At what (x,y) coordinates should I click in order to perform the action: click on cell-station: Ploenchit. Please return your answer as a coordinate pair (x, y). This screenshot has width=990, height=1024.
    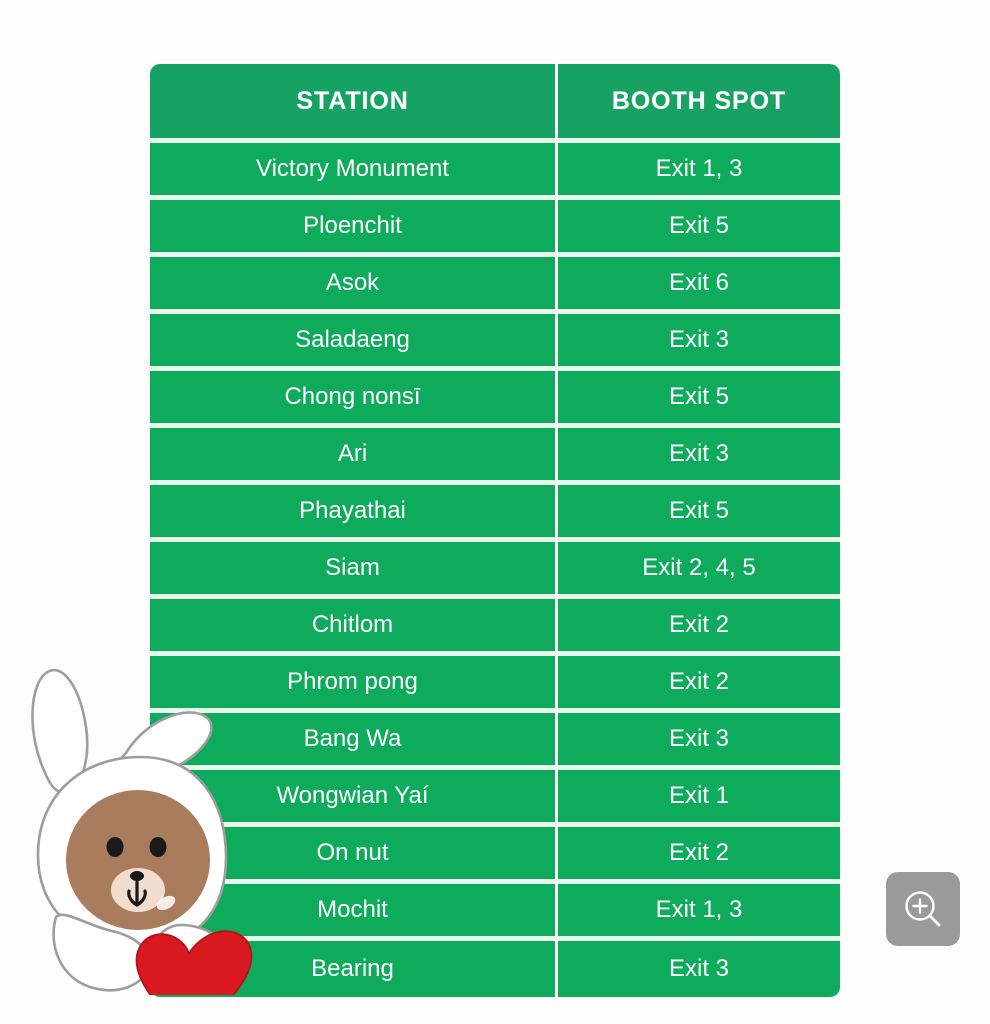
    Looking at the image, I should click on (354, 223).